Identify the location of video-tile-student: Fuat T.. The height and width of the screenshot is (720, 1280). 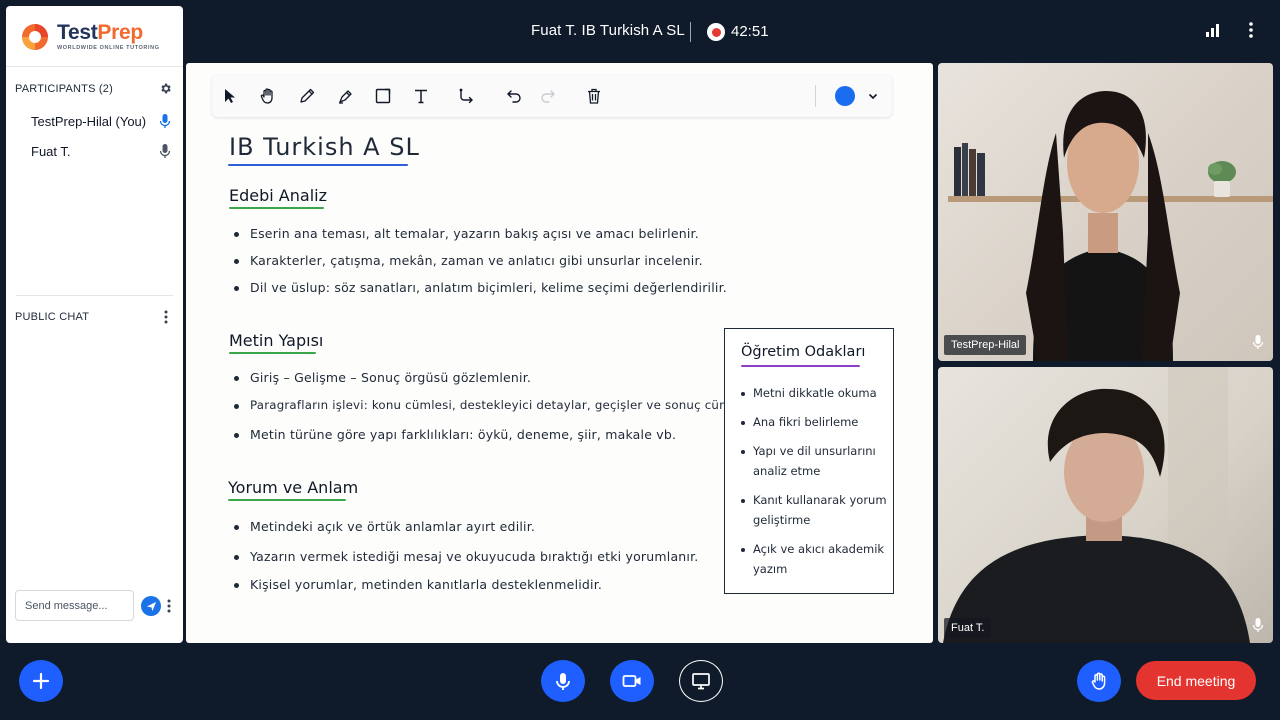
(1105, 505).